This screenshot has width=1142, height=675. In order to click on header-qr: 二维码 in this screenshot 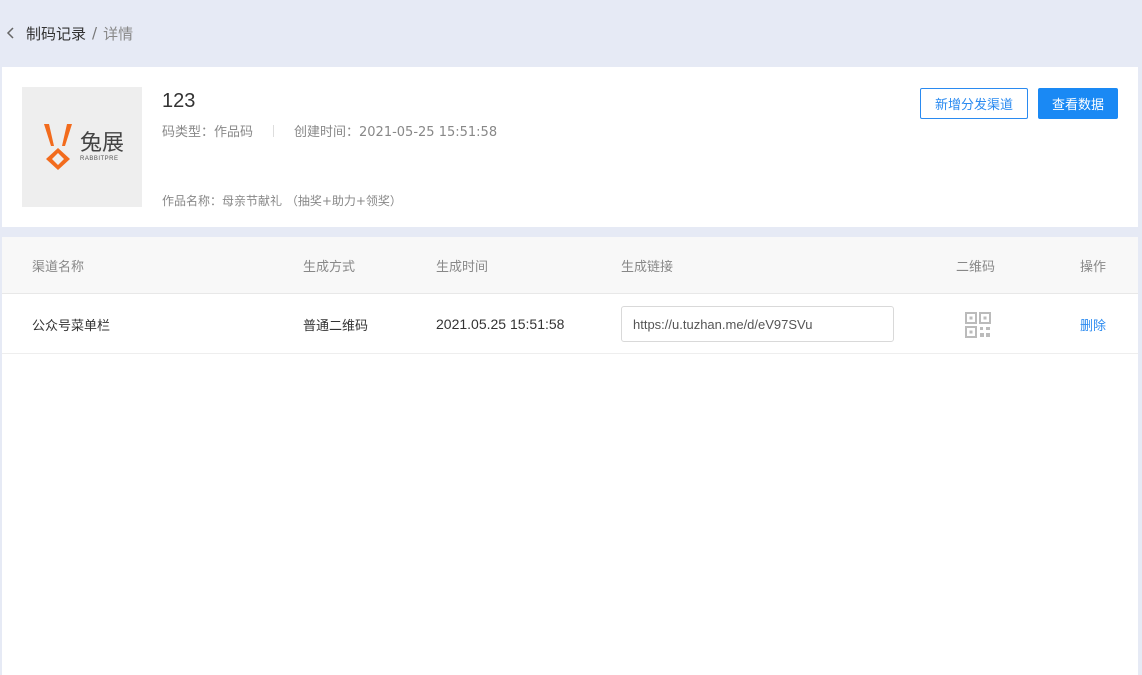, I will do `click(976, 267)`.